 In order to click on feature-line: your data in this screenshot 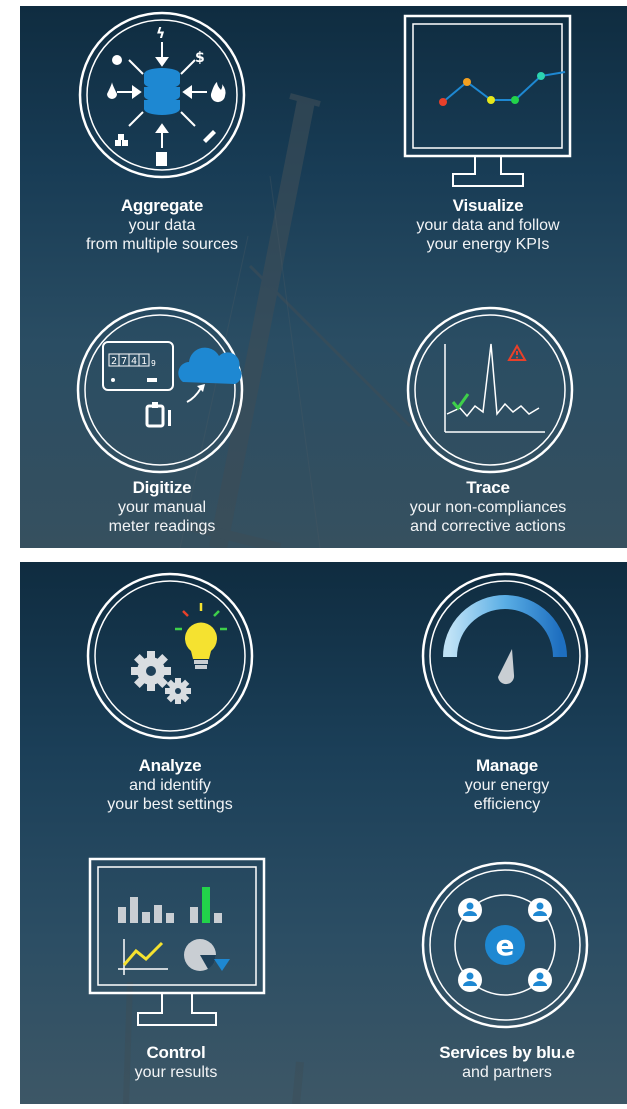, I will do `click(162, 225)`.